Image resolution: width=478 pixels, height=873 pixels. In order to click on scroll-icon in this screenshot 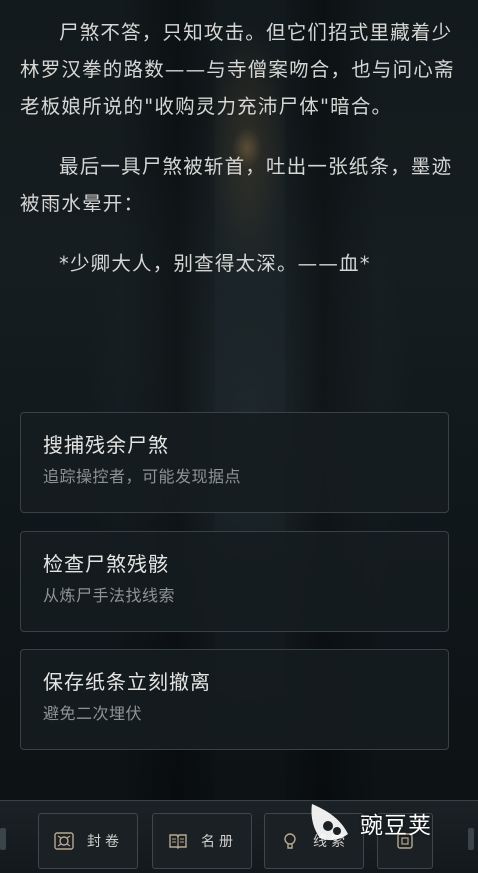, I will do `click(64, 841)`.